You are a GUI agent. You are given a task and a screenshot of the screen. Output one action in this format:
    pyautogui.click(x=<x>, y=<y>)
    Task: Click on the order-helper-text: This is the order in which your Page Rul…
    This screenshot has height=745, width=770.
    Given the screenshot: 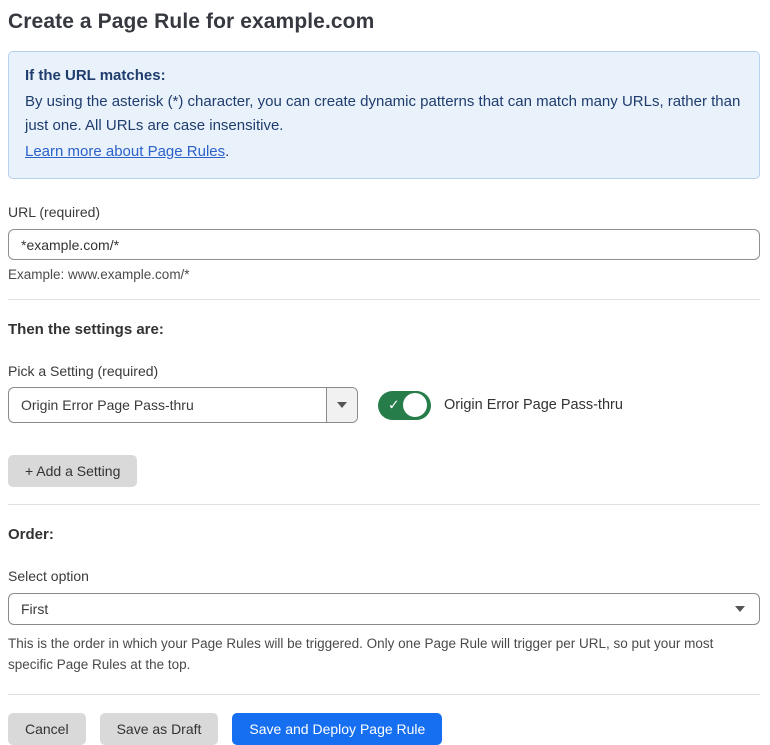 What is the action you would take?
    pyautogui.click(x=361, y=654)
    